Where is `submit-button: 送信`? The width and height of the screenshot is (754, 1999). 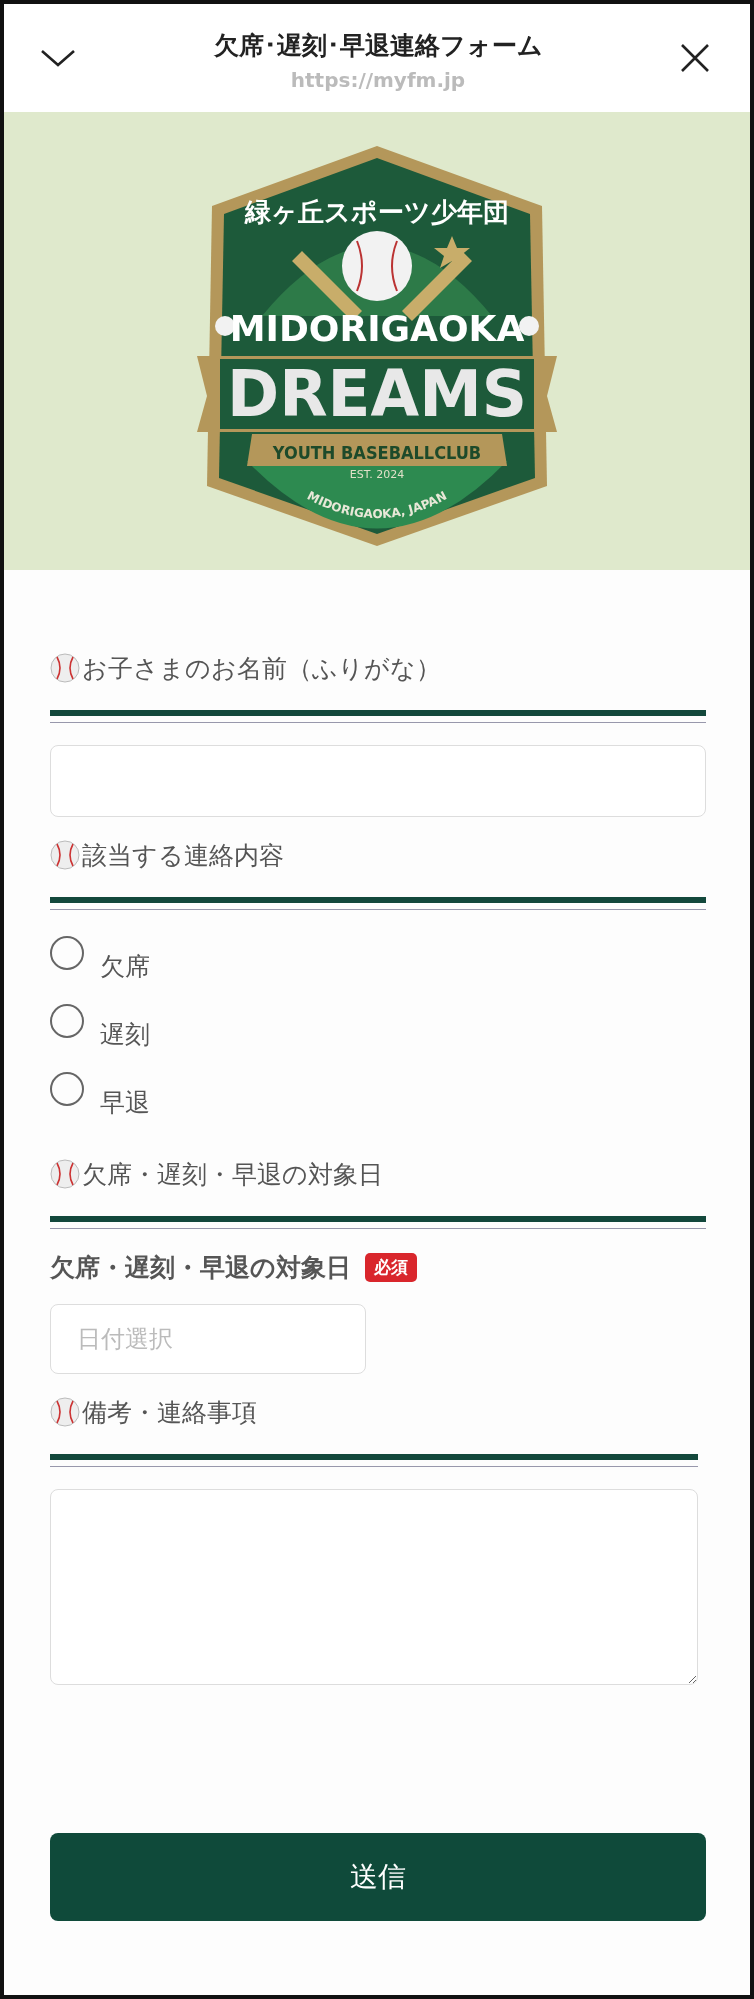
submit-button: 送信 is located at coordinates (378, 1877).